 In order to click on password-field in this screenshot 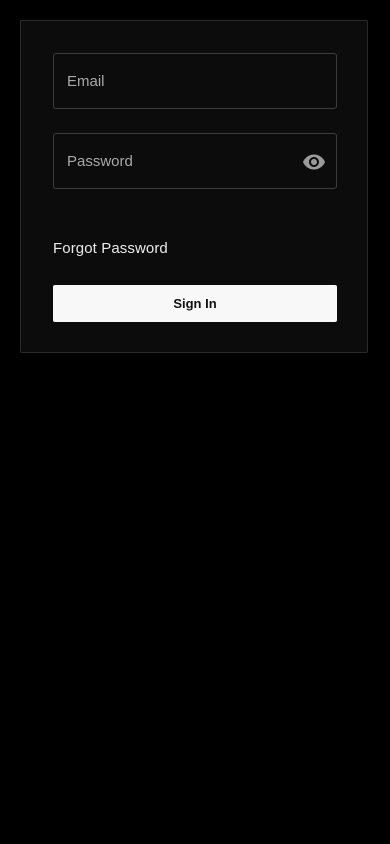, I will do `click(195, 161)`.